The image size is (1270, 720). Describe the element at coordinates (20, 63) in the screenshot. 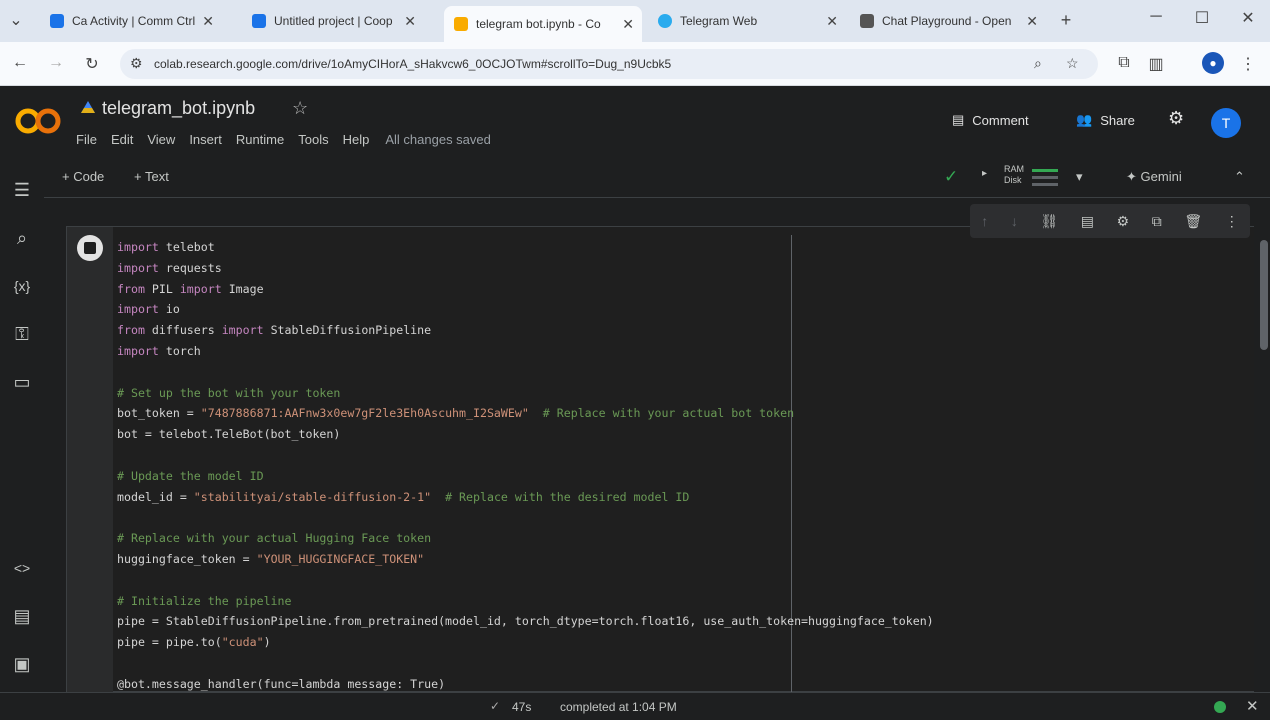

I see `back-icon: ←` at that location.